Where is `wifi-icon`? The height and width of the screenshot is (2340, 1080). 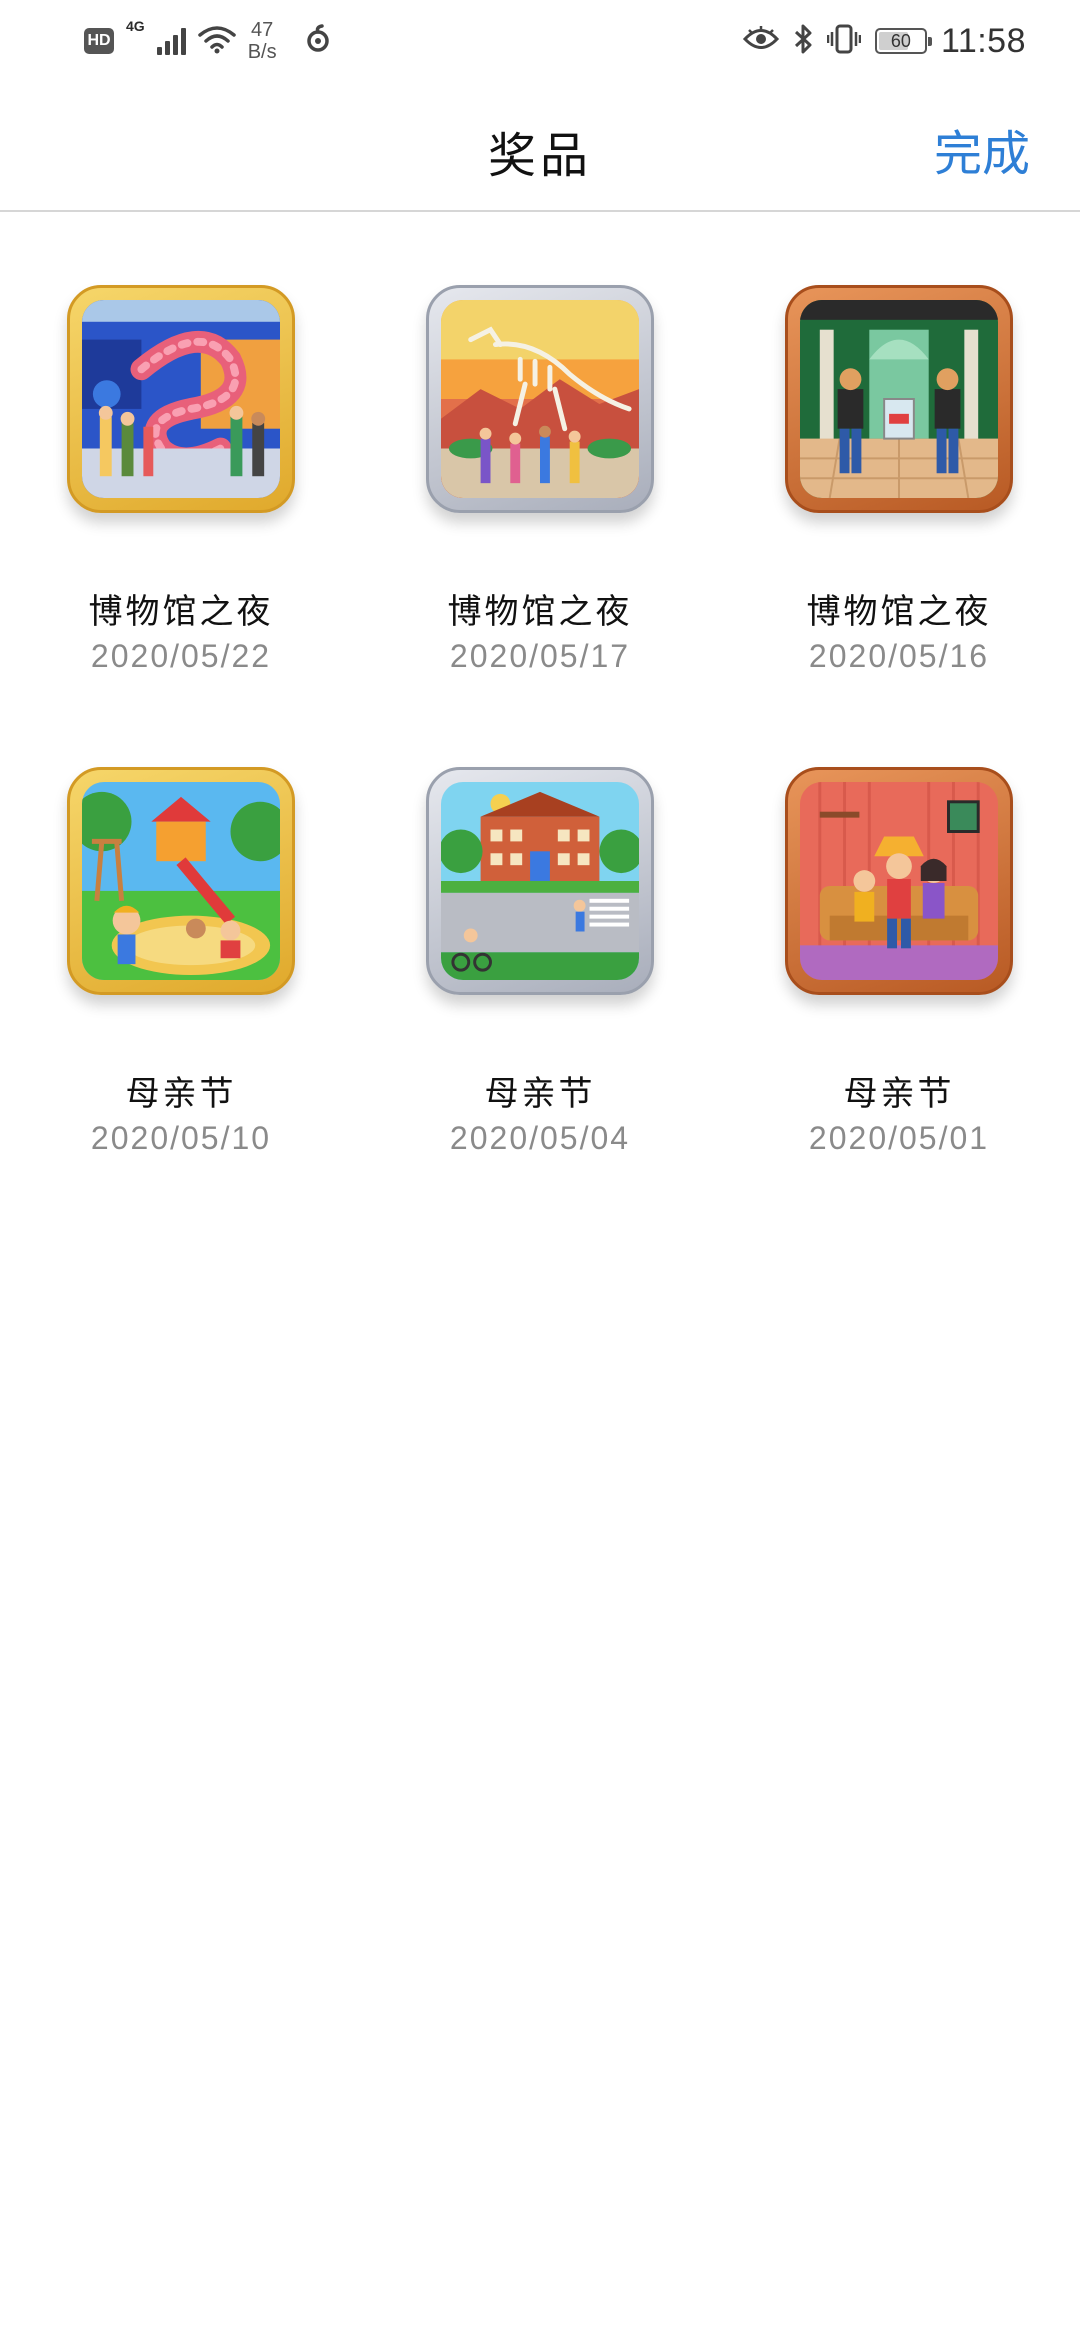 wifi-icon is located at coordinates (216, 41).